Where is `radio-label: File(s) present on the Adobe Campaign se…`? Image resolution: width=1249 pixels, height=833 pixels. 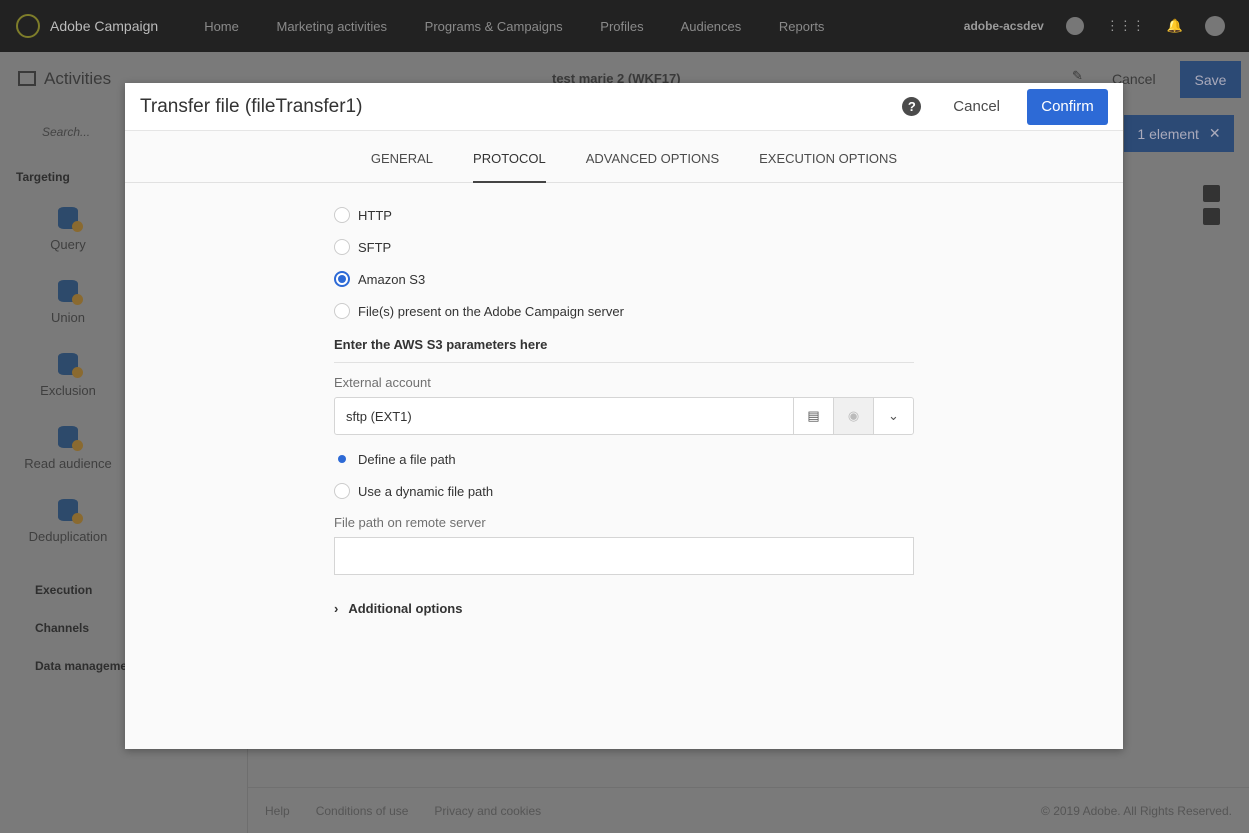
radio-label: File(s) present on the Adobe Campaign se… is located at coordinates (491, 311).